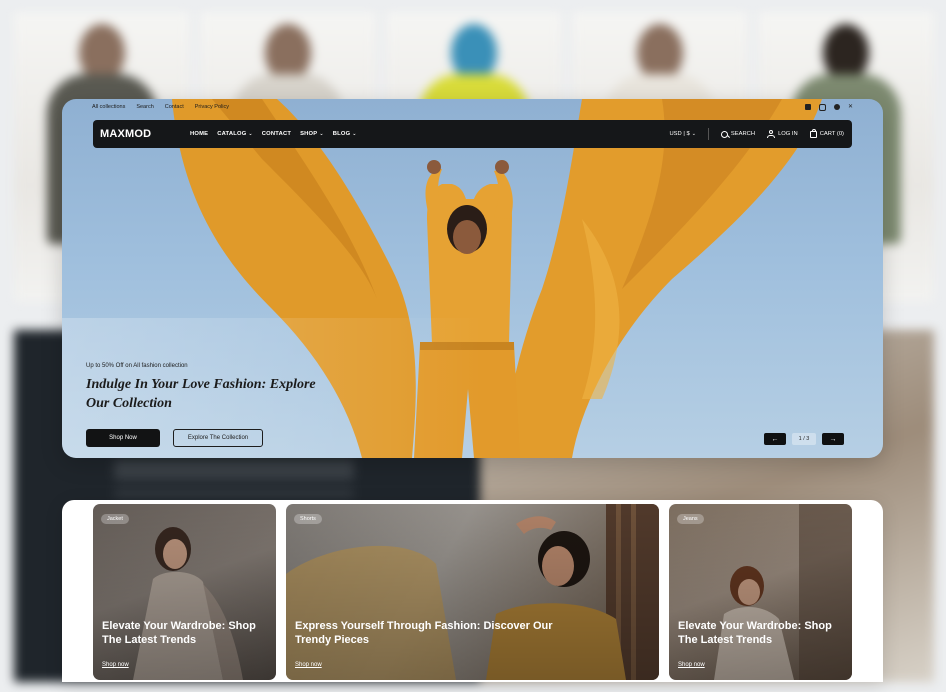 This screenshot has height=692, width=946. I want to click on arrow-left-icon: ←, so click(775, 439).